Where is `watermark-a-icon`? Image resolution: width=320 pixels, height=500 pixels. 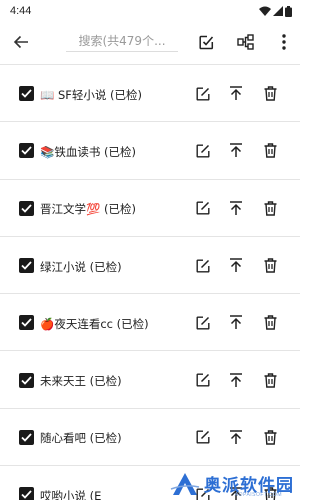
watermark-a-icon is located at coordinates (185, 483).